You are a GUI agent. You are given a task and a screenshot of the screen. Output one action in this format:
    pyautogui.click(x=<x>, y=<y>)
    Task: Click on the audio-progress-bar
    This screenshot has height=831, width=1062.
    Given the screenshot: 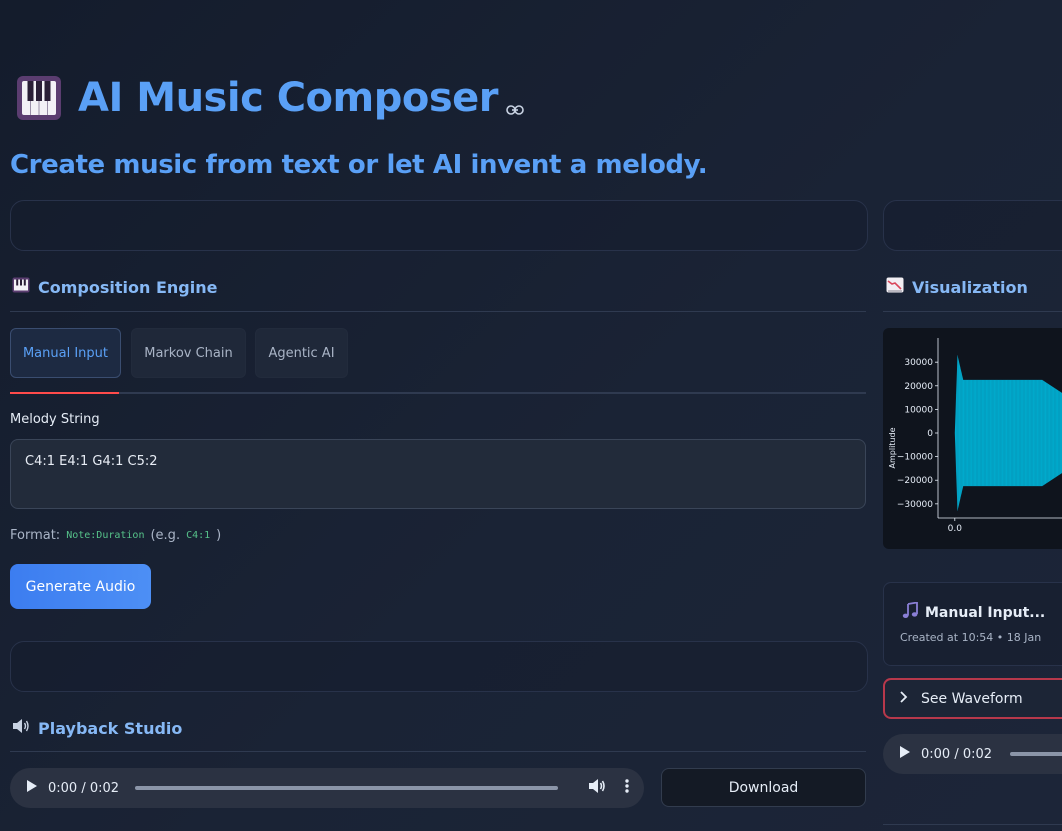 What is the action you would take?
    pyautogui.click(x=346, y=788)
    